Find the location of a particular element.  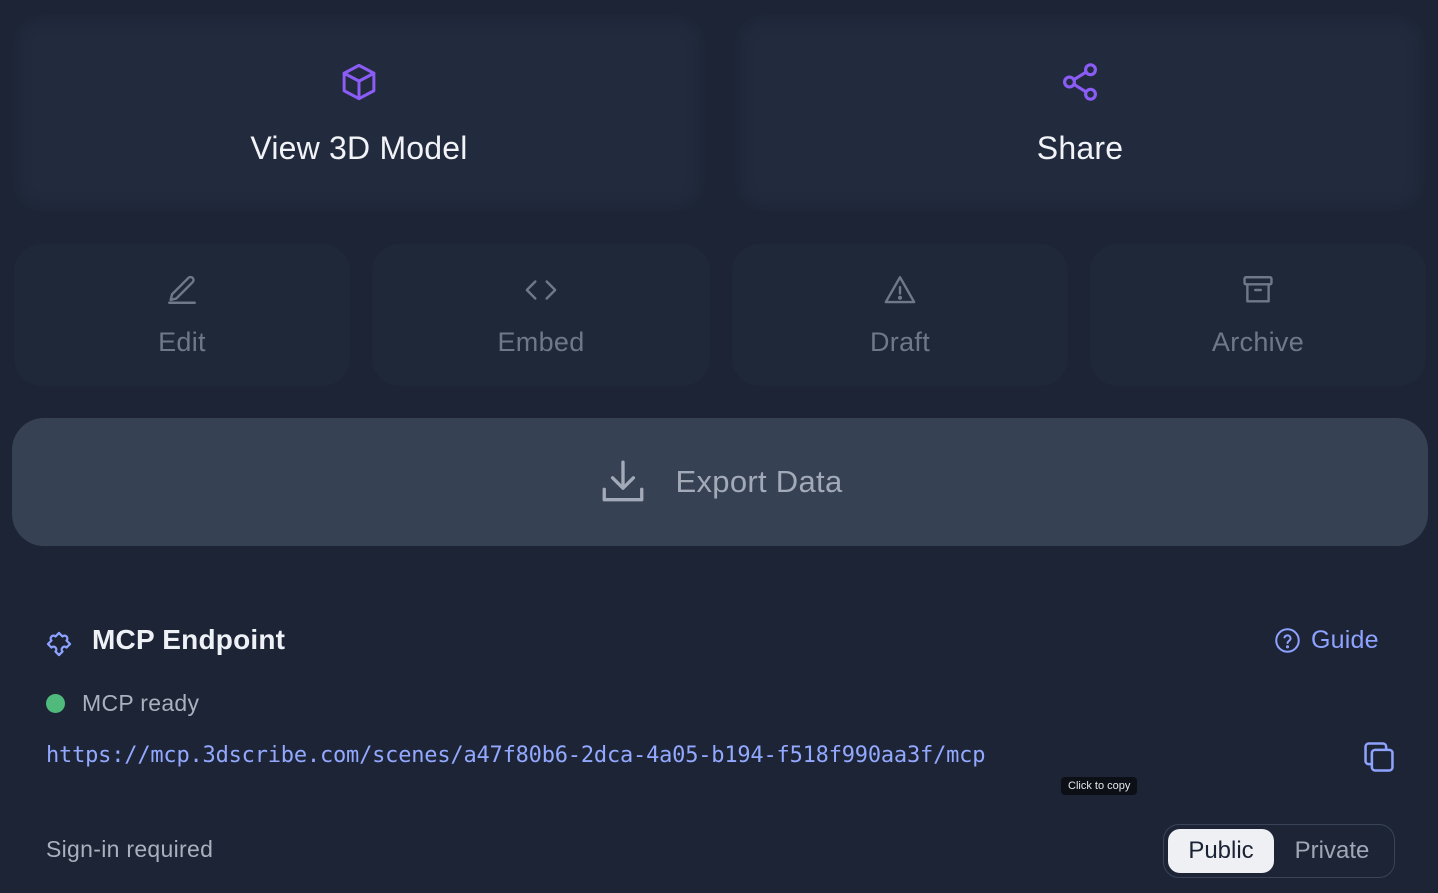

archive-button: Archive is located at coordinates (1258, 315).